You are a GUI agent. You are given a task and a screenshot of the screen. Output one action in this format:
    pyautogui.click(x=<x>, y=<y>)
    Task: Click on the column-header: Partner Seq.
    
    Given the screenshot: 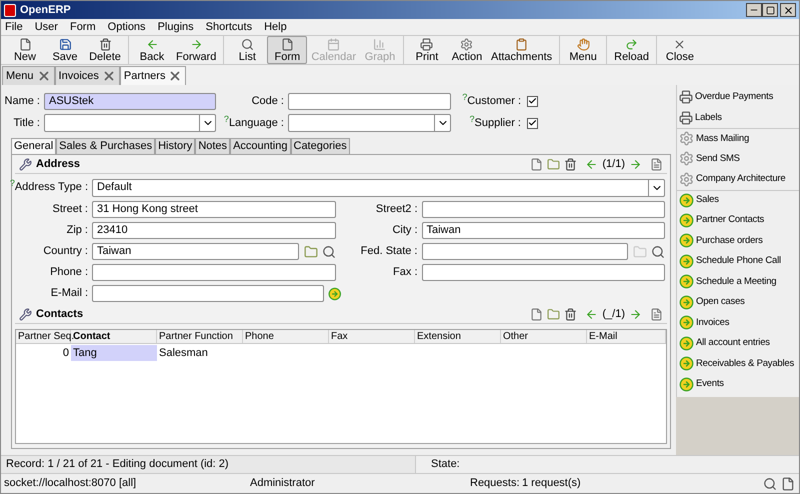 What is the action you would take?
    pyautogui.click(x=43, y=336)
    